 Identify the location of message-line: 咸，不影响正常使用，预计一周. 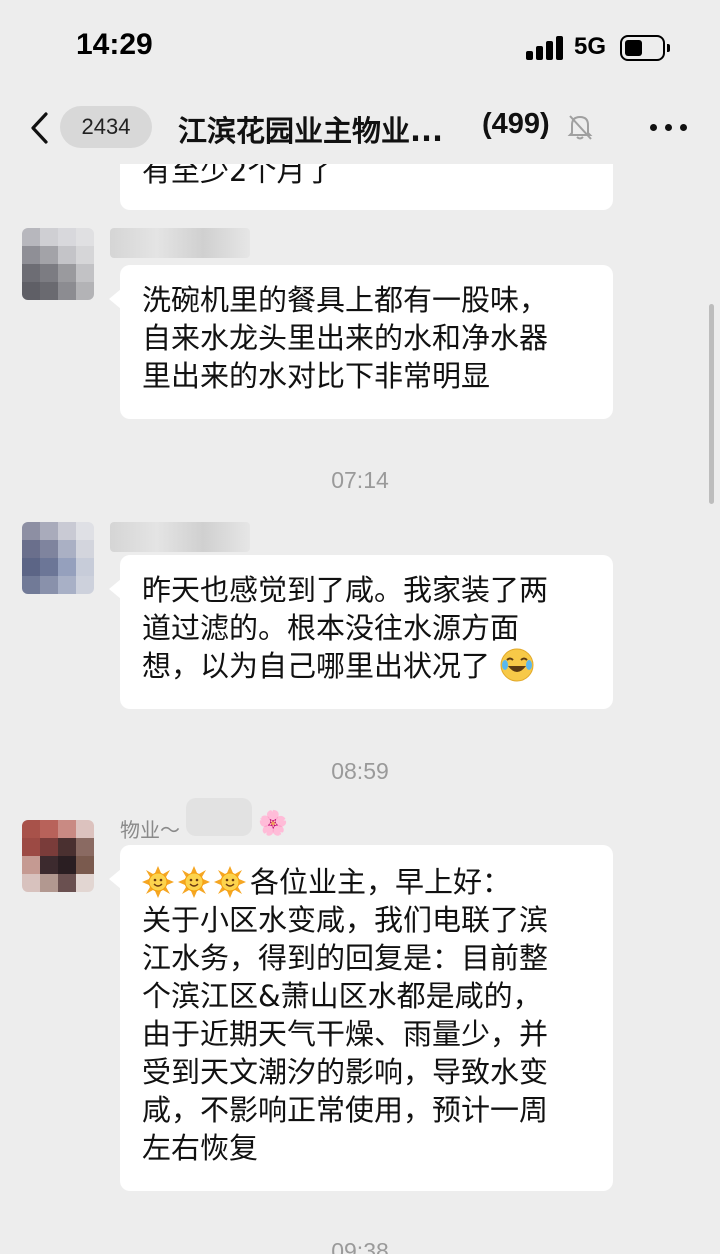
(345, 1110).